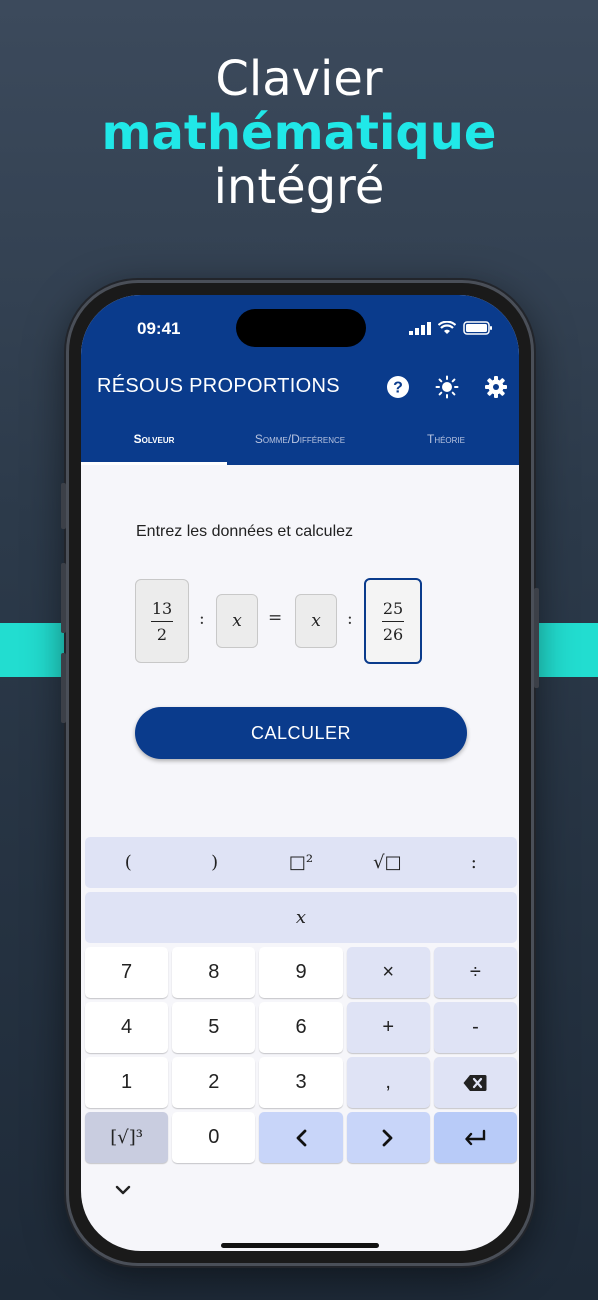  What do you see at coordinates (301, 328) in the screenshot?
I see `dynamic-island` at bounding box center [301, 328].